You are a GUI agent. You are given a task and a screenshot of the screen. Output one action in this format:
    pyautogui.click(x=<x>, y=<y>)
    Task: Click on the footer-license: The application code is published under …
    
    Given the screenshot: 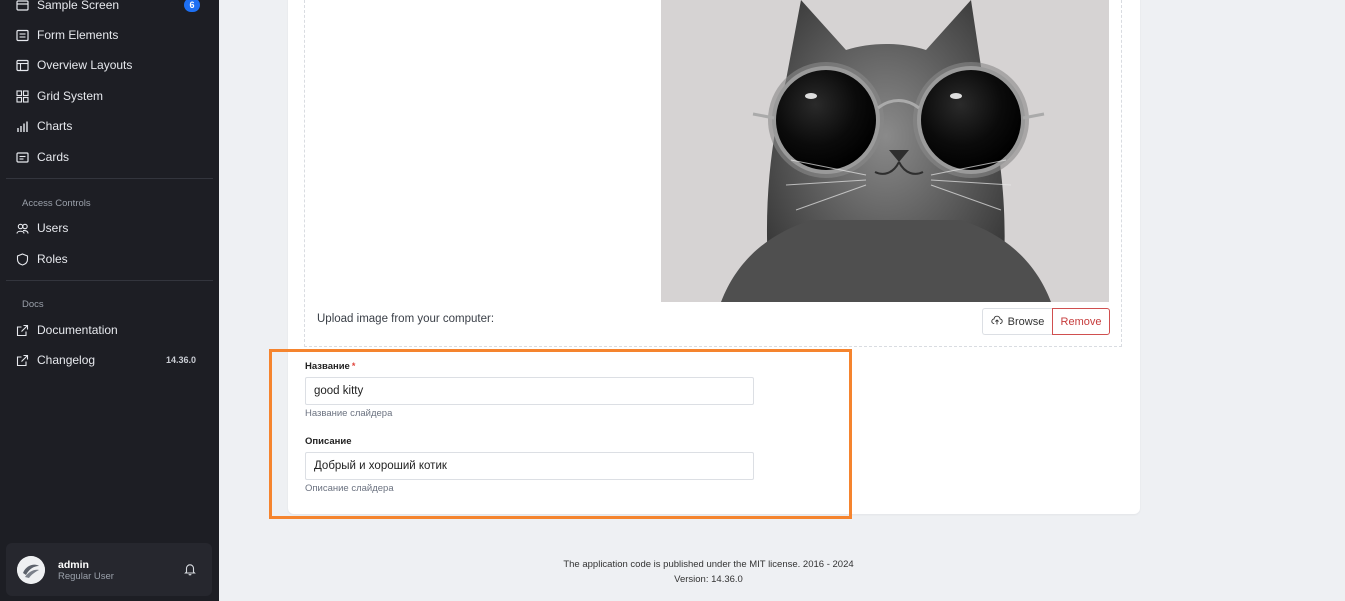 What is the action you would take?
    pyautogui.click(x=708, y=564)
    